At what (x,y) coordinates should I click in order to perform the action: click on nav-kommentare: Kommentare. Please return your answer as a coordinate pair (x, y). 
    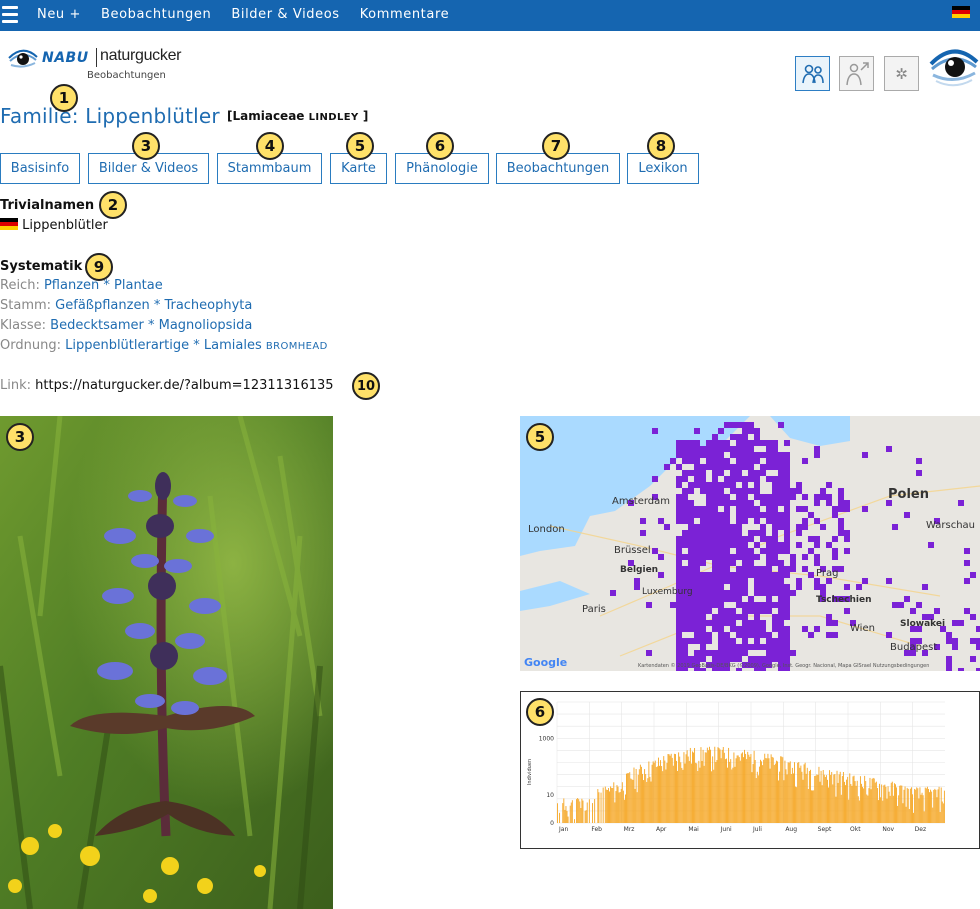
    Looking at the image, I should click on (405, 14).